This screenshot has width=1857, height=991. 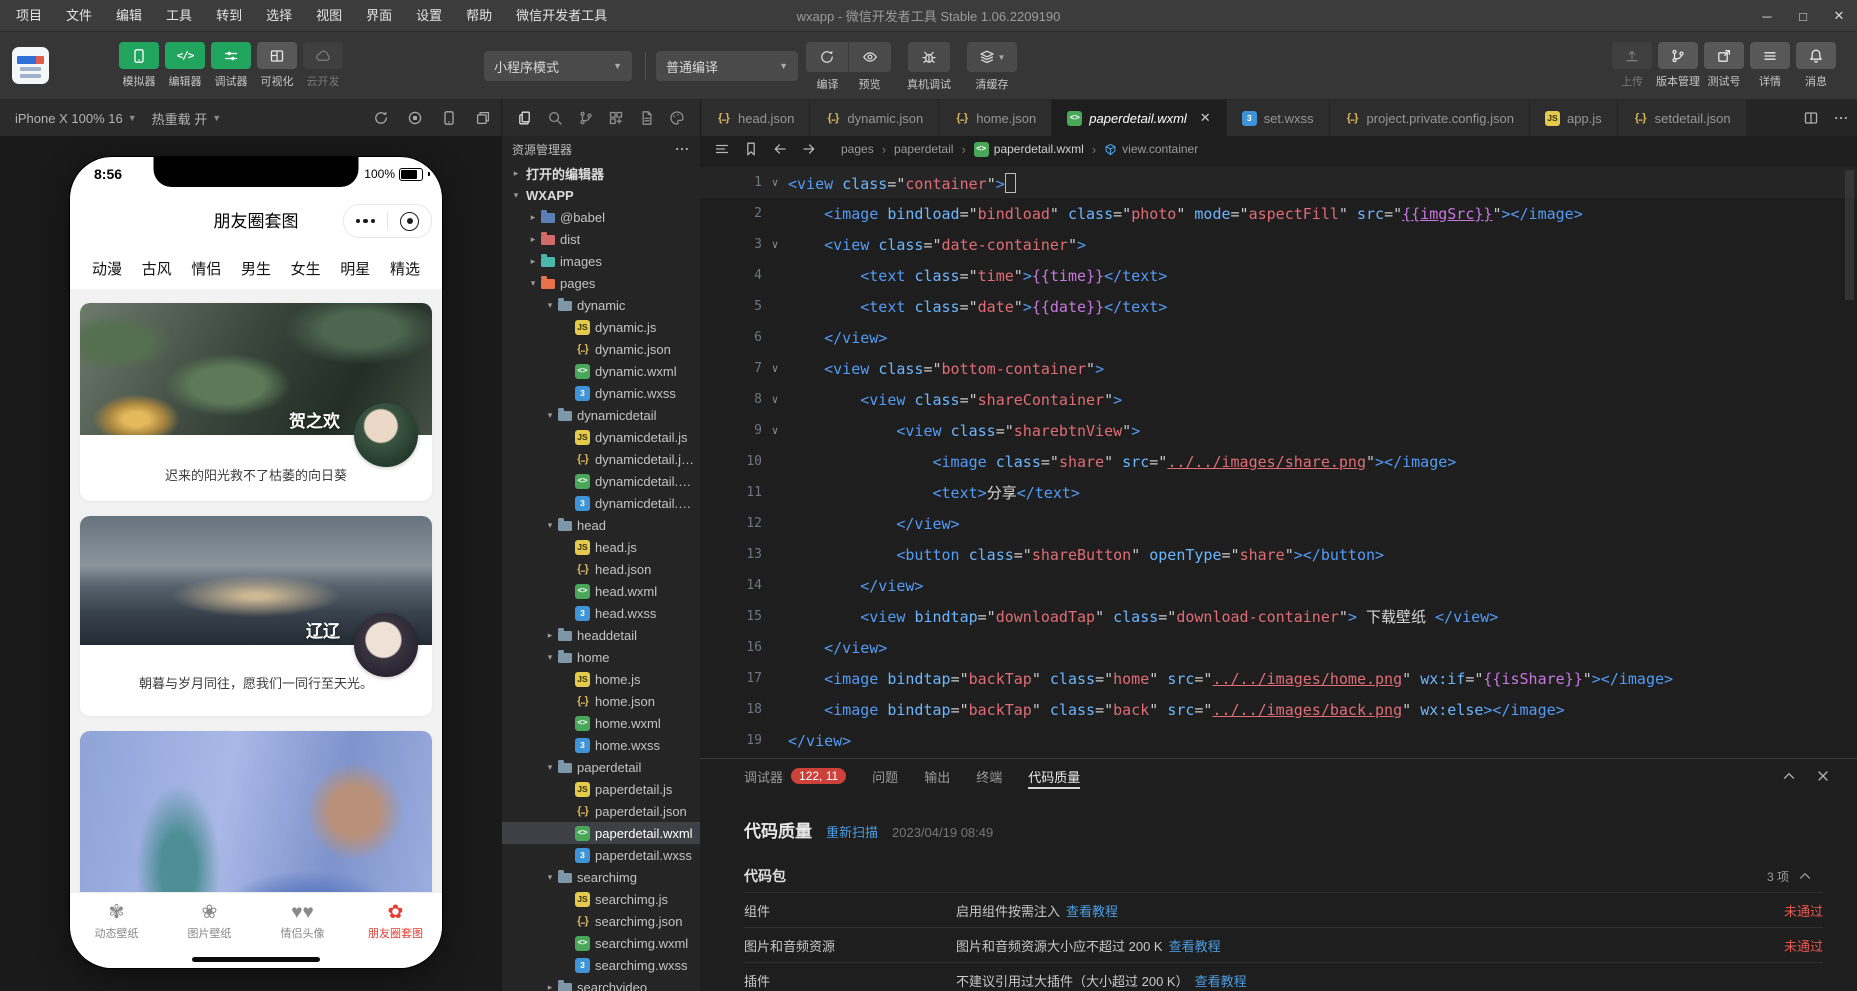 What do you see at coordinates (1767, 16) in the screenshot?
I see `minimize-button: ─` at bounding box center [1767, 16].